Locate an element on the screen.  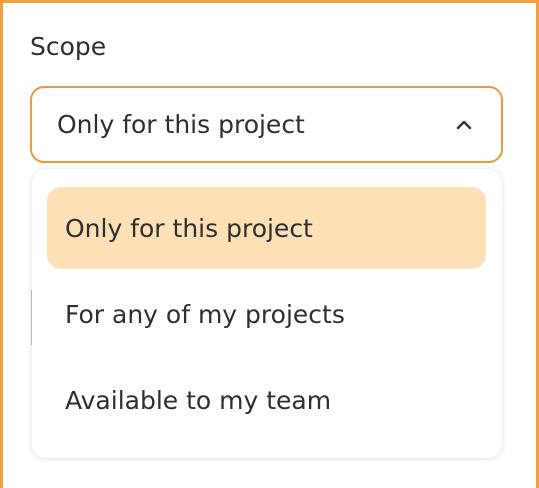
scope-label: Scope is located at coordinates (68, 46).